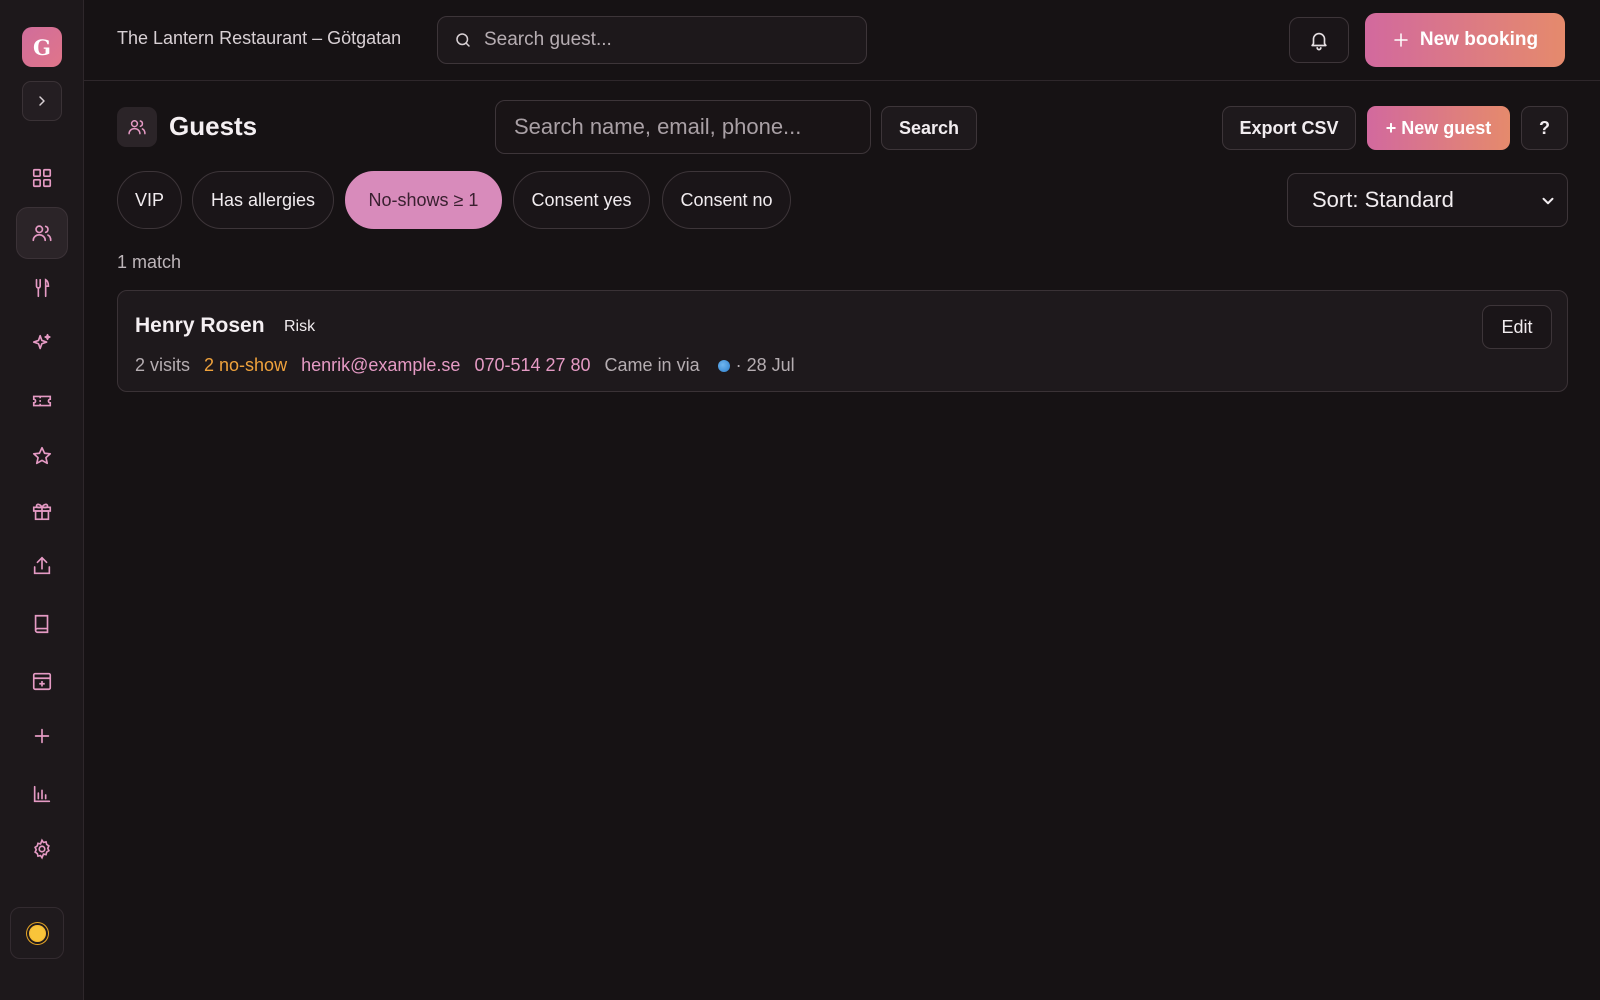 The width and height of the screenshot is (1600, 1000). I want to click on filter-chip-allergies: Has allergies, so click(263, 200).